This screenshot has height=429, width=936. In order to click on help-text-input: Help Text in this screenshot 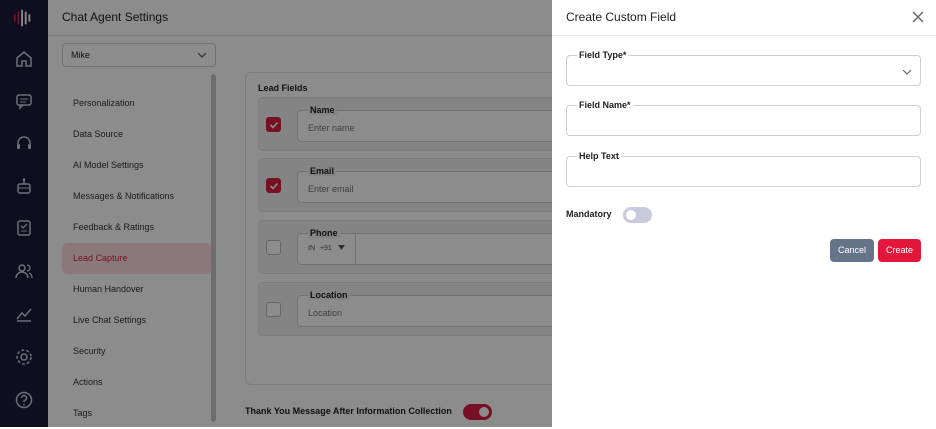, I will do `click(743, 169)`.